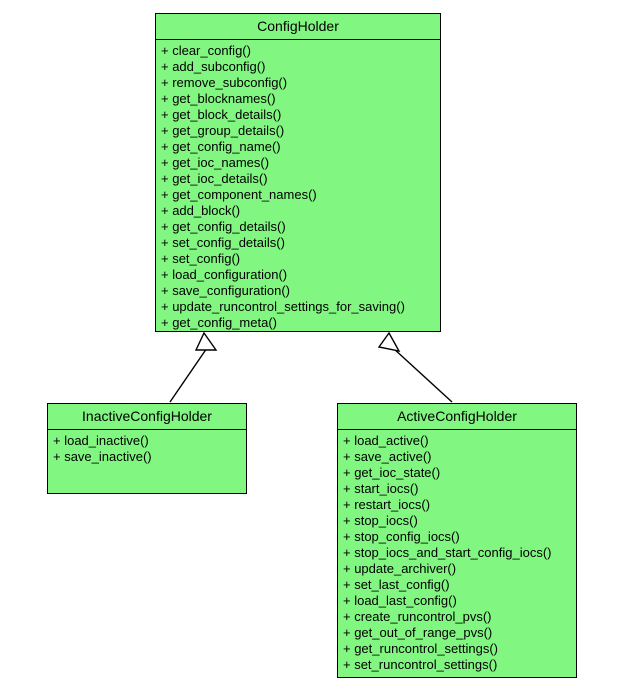 The image size is (636, 700). Describe the element at coordinates (102, 456) in the screenshot. I see `class-method: + save_inactive()` at that location.